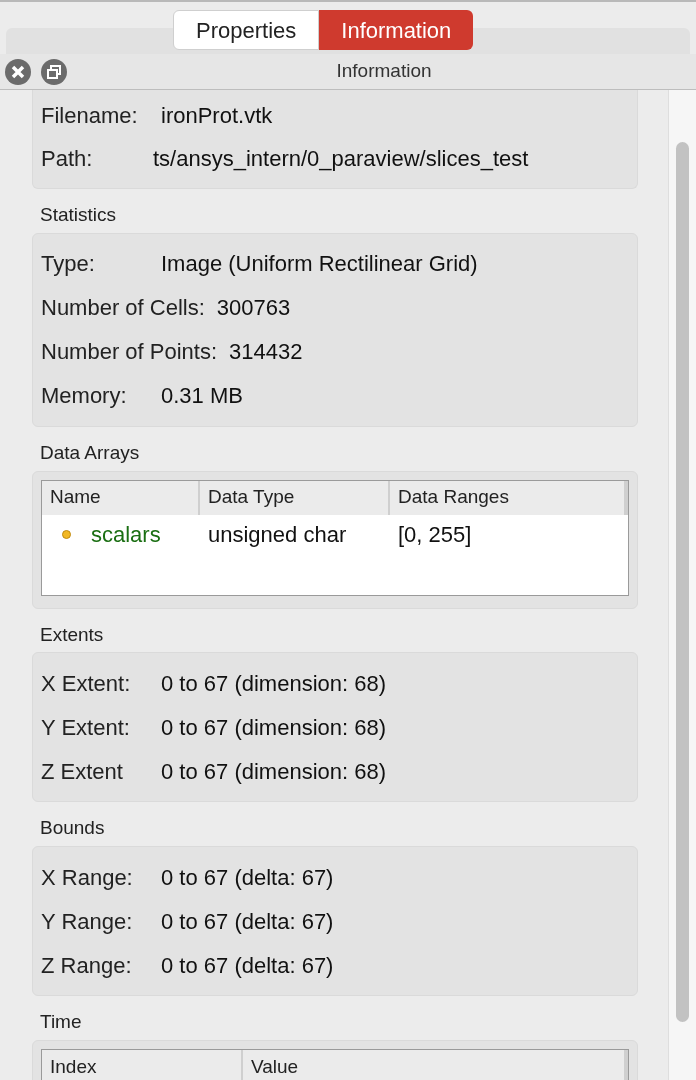  Describe the element at coordinates (383, 71) in the screenshot. I see `panel-title: Information` at that location.